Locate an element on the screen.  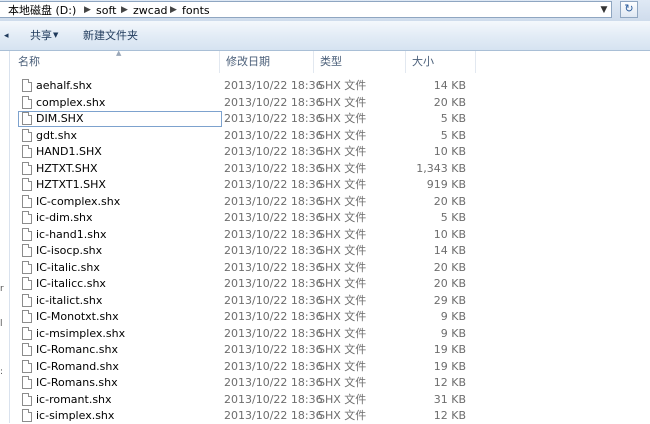
chevron-down-icon: ▼ is located at coordinates (55, 35).